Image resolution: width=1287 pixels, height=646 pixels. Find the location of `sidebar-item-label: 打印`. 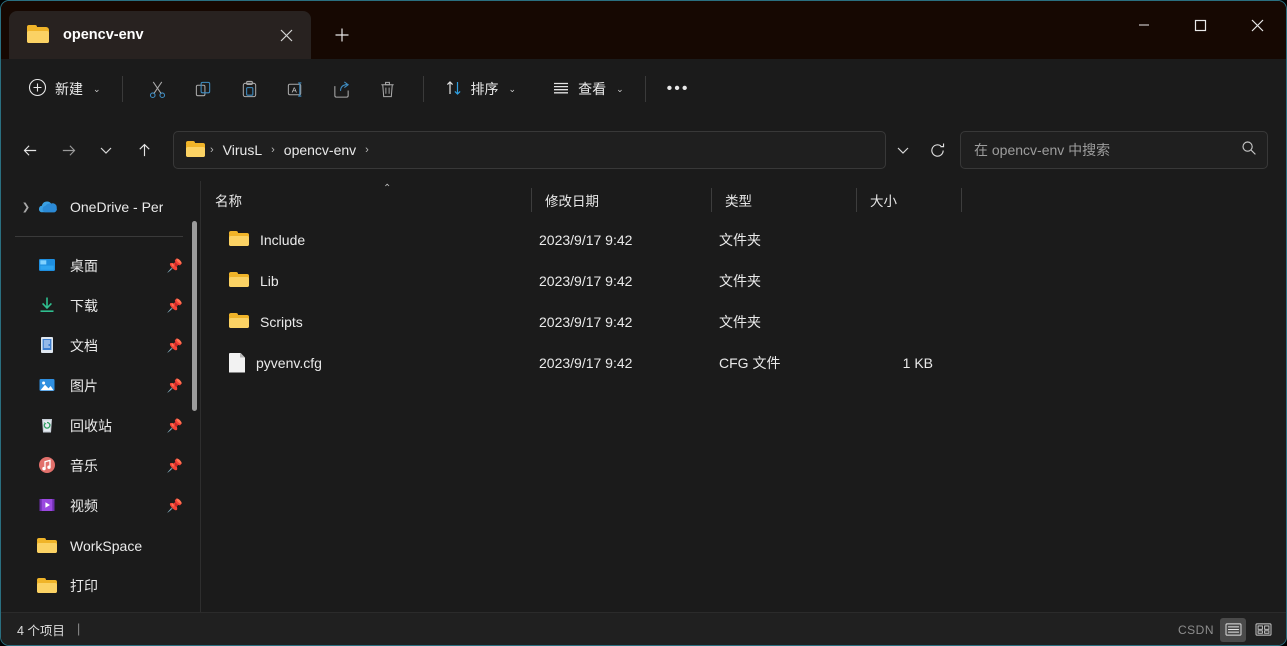

sidebar-item-label: 打印 is located at coordinates (84, 586).